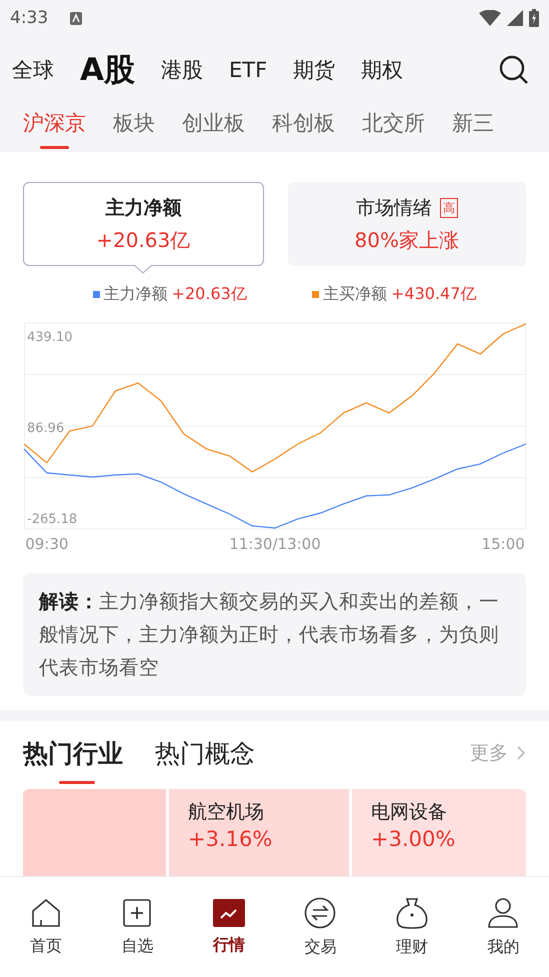 The height and width of the screenshot is (977, 549). What do you see at coordinates (143, 269) in the screenshot?
I see `pointer-icon` at bounding box center [143, 269].